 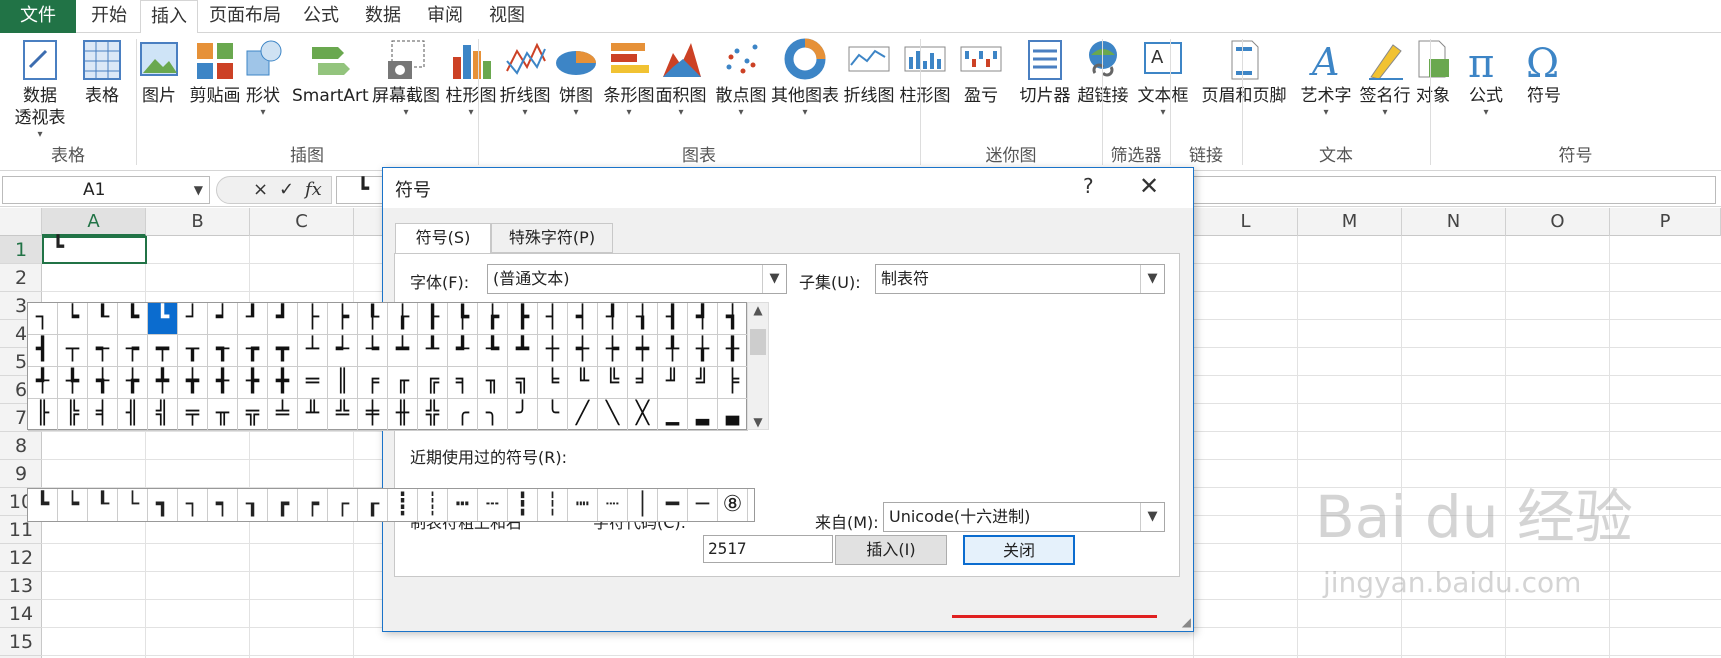 What do you see at coordinates (583, 505) in the screenshot?
I see `recent-symbol-cell: ┉` at bounding box center [583, 505].